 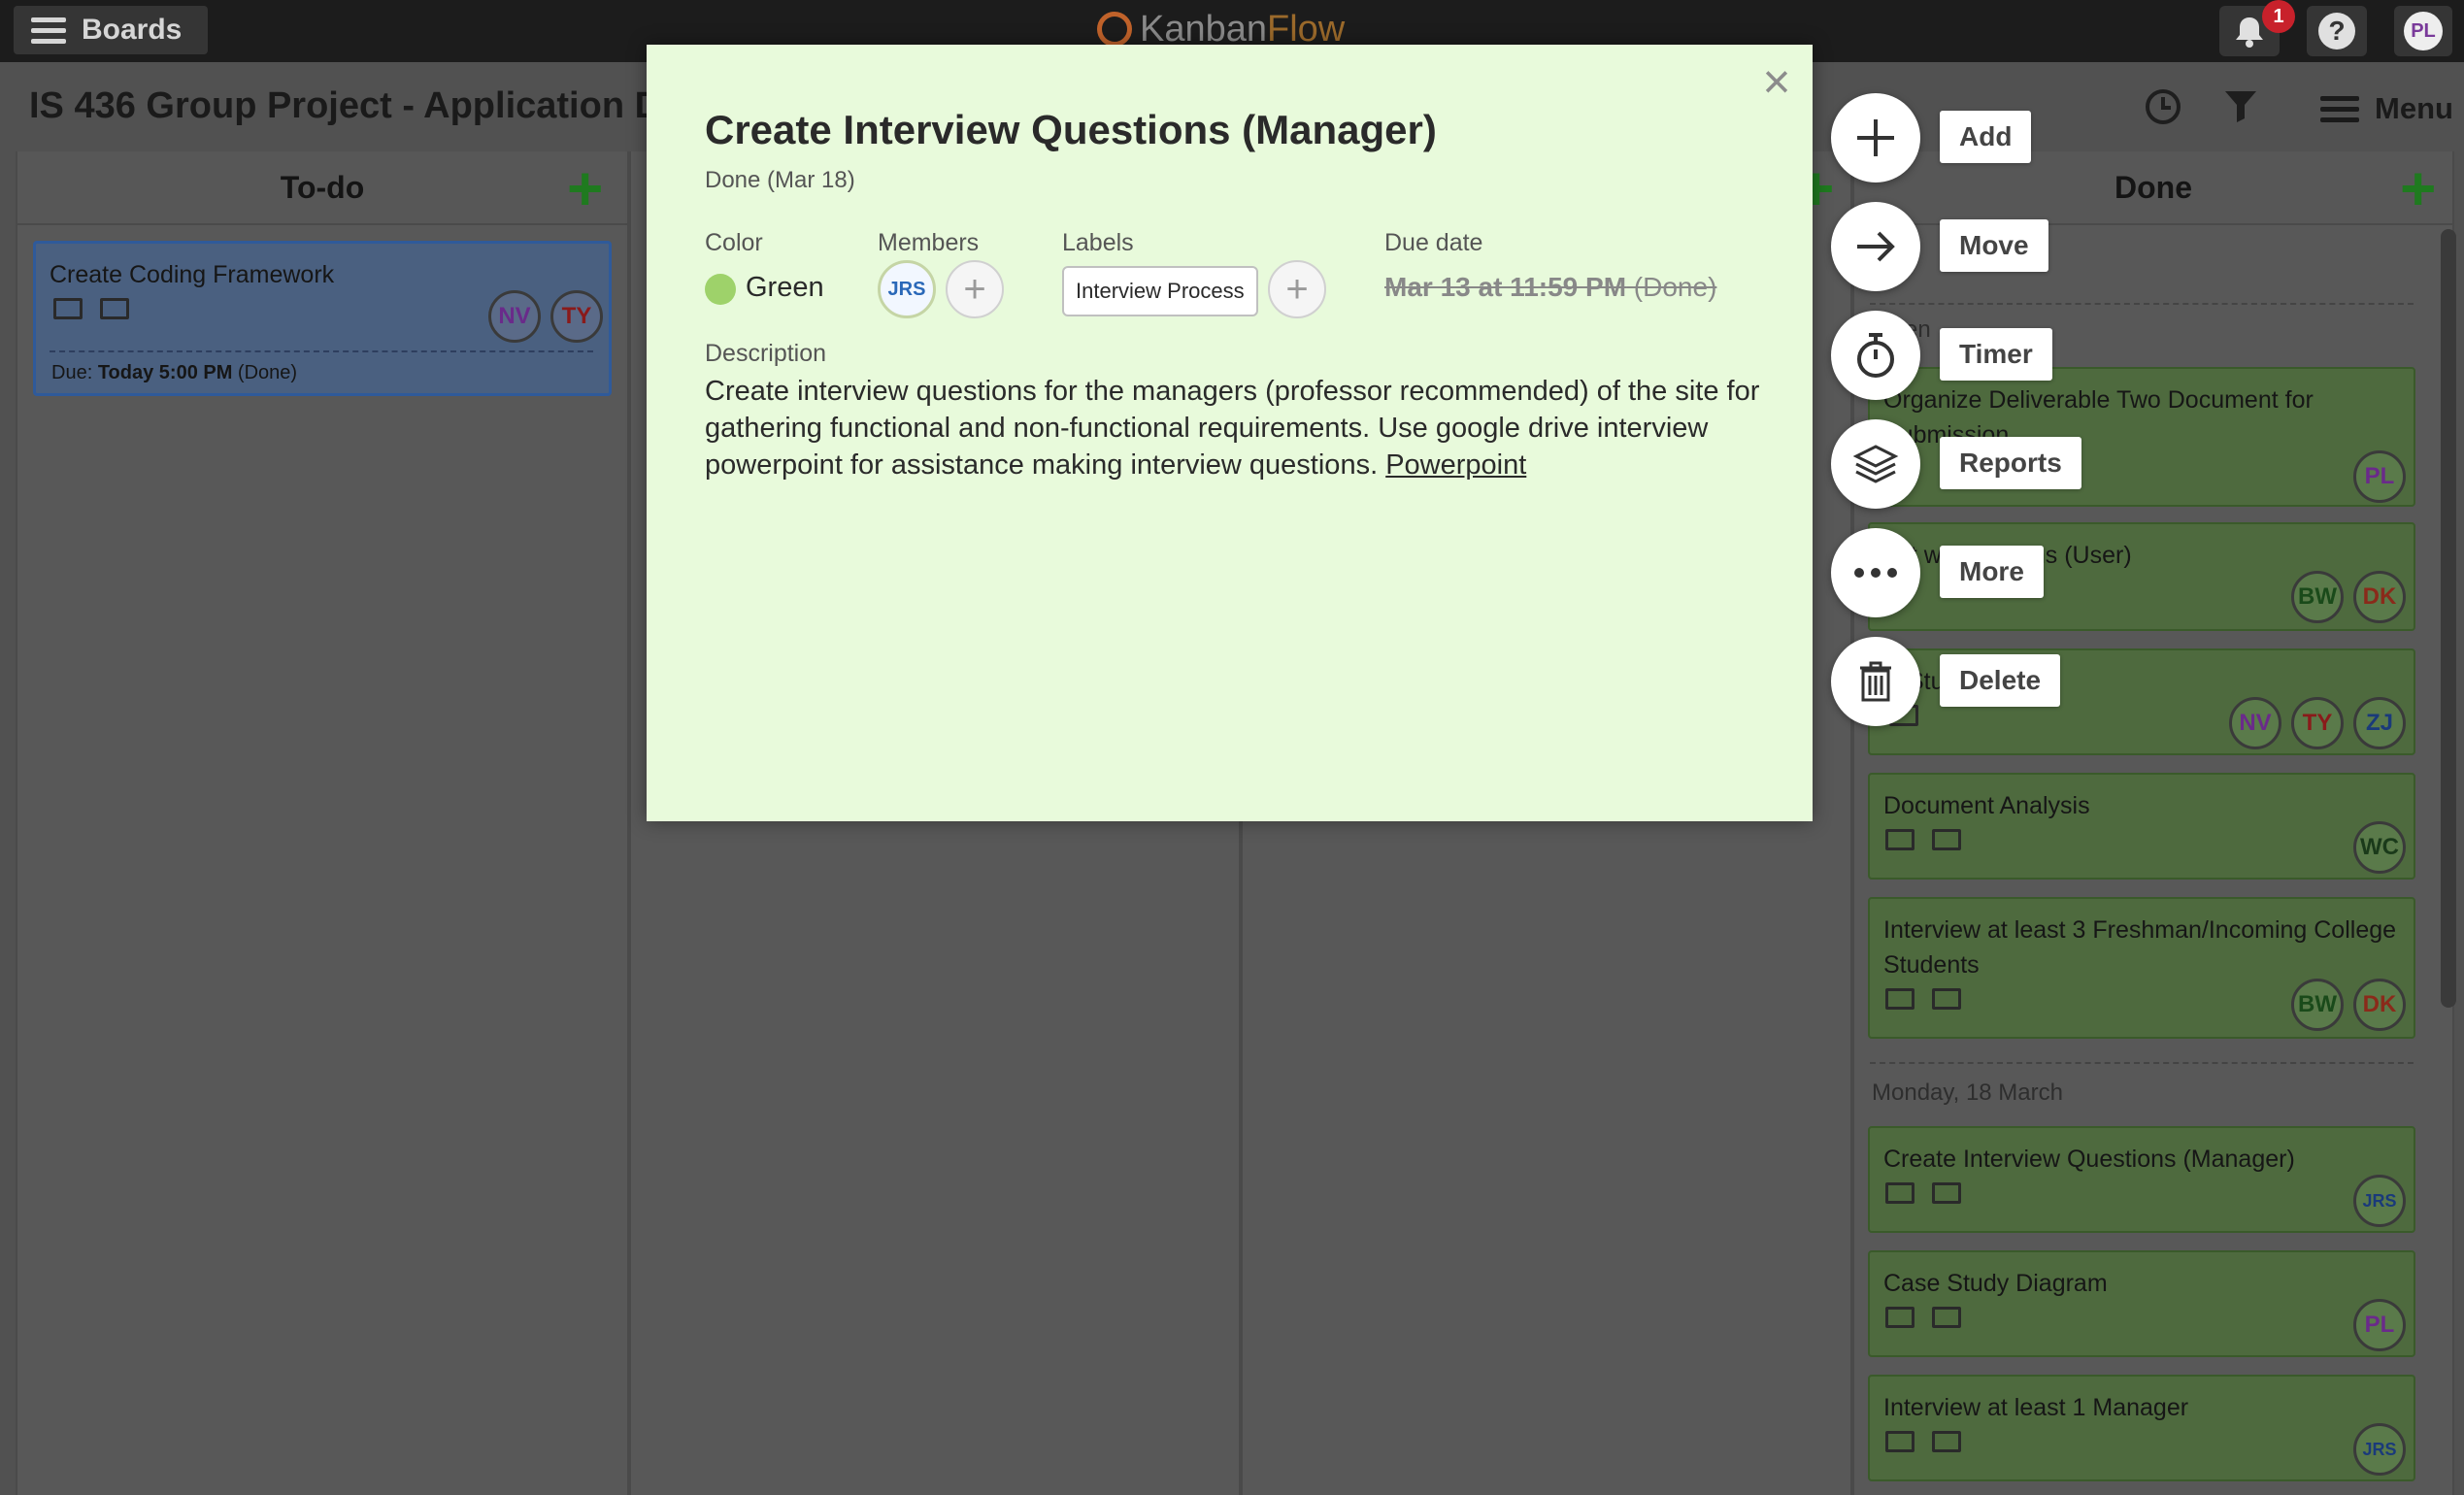 I want to click on done-column-scrollbar, so click(x=2448, y=618).